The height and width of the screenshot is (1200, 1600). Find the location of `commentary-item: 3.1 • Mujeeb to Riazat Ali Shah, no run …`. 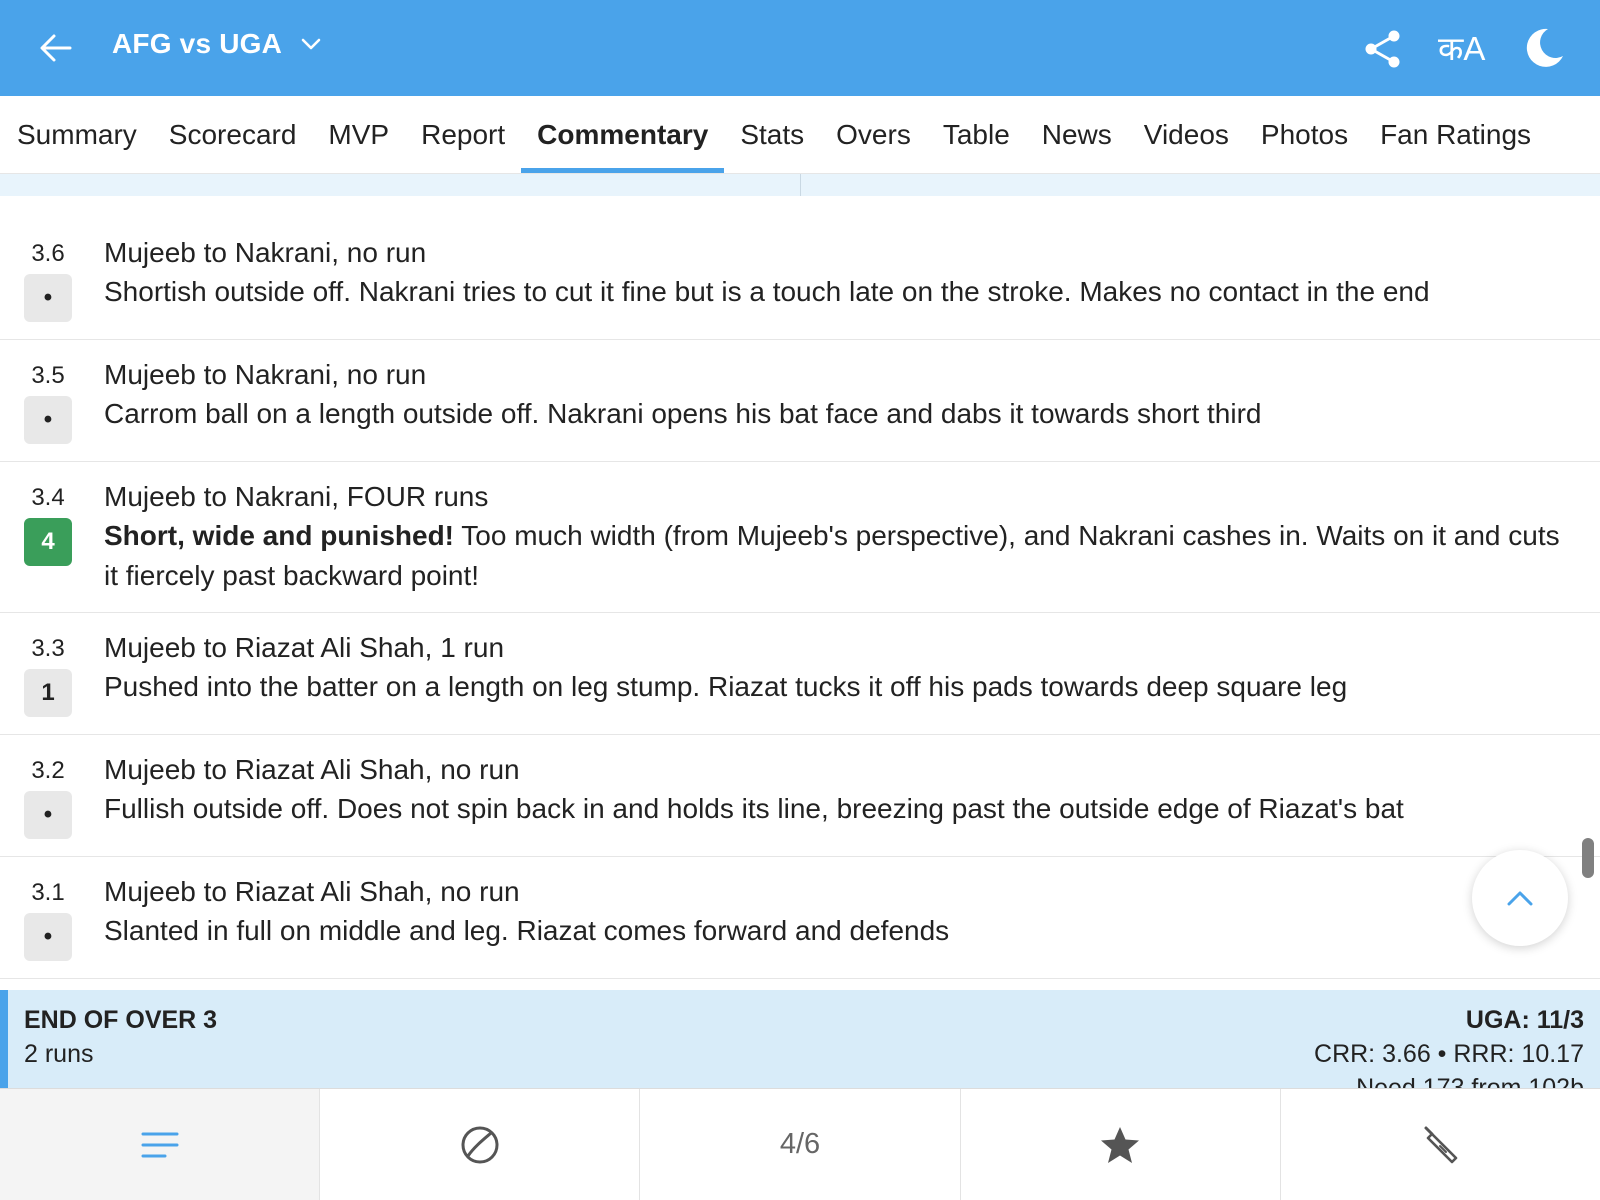

commentary-item: 3.1 • Mujeeb to Riazat Ali Shah, no run … is located at coordinates (800, 918).